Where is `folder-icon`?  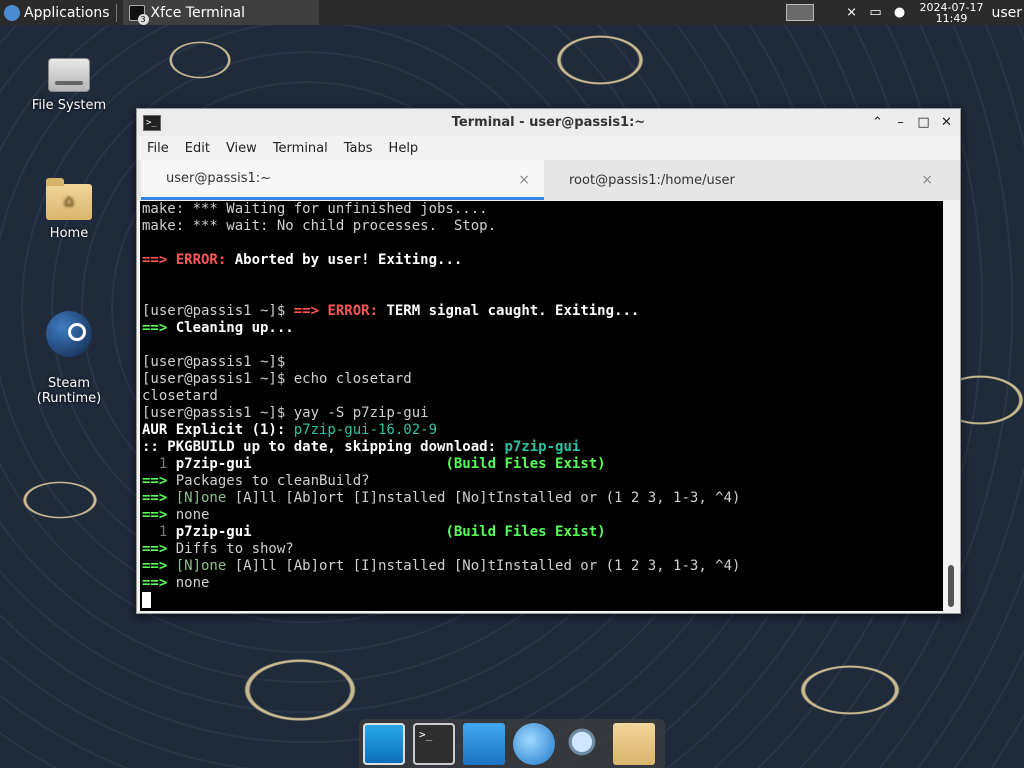 folder-icon is located at coordinates (634, 743).